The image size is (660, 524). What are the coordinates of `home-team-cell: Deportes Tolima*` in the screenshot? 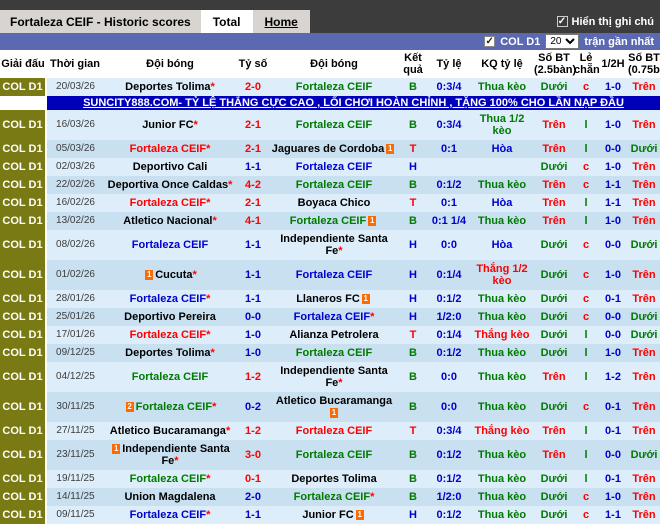 It's located at (170, 87).